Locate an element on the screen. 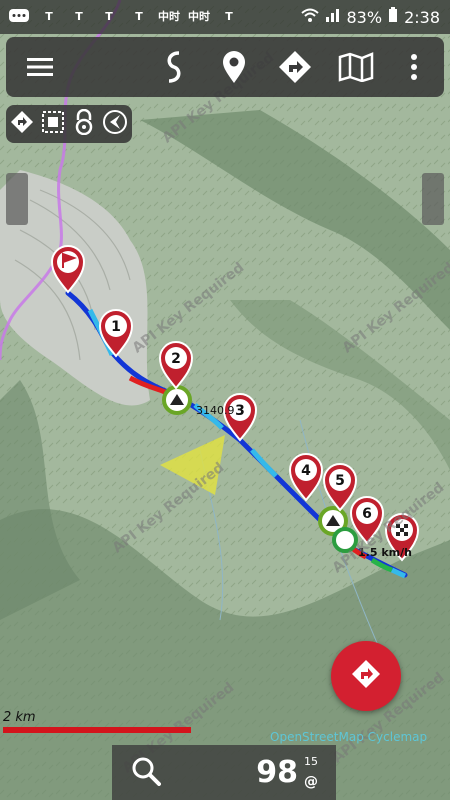  battery-icon is located at coordinates (393, 17).